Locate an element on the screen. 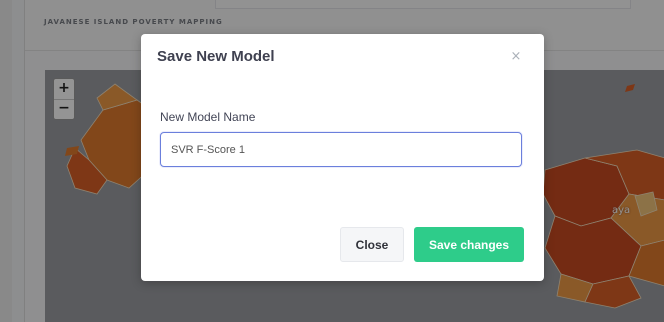 The image size is (664, 322). dialog-title: Save New Model is located at coordinates (216, 56).